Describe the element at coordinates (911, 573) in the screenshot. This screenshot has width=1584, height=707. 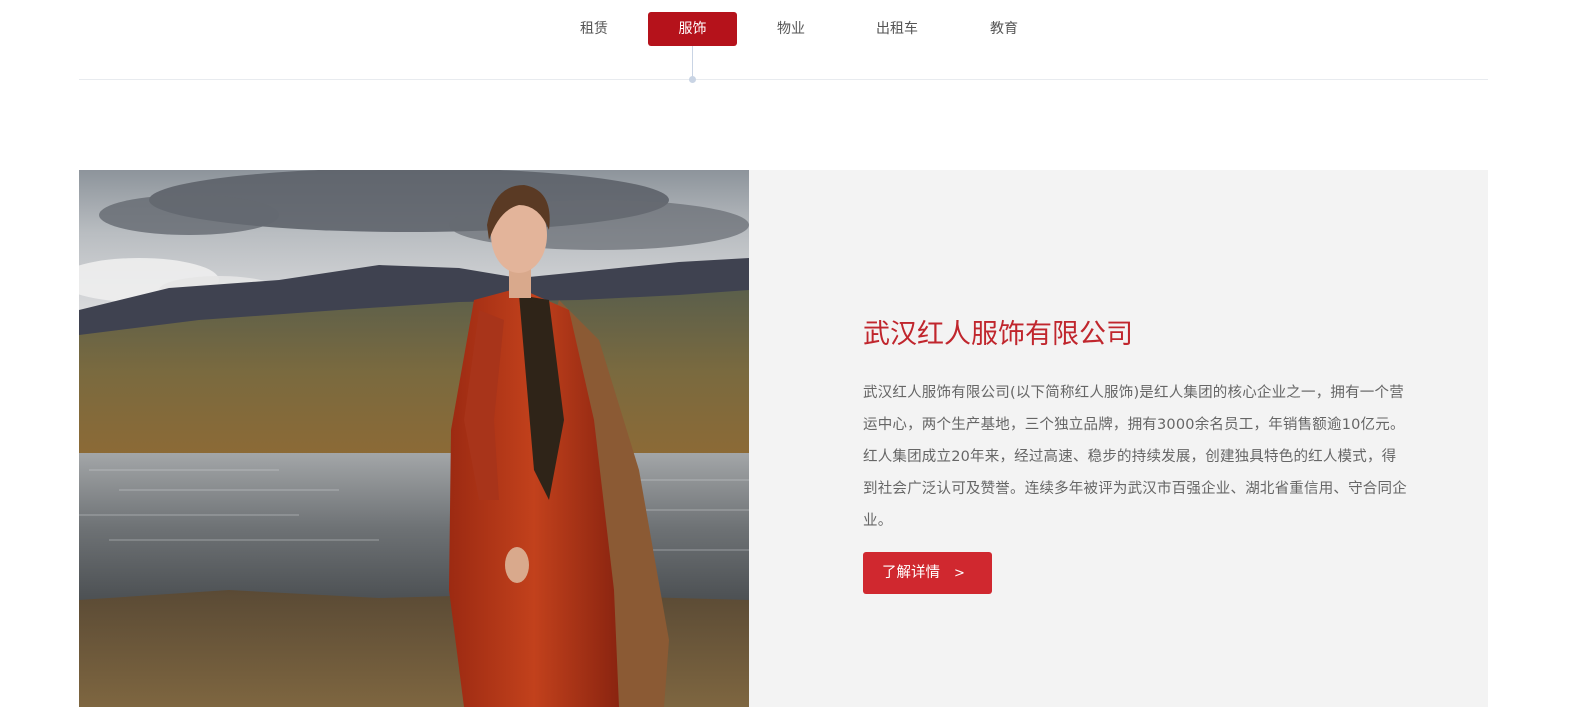
I see `learn-more-label: 了解详情` at that location.